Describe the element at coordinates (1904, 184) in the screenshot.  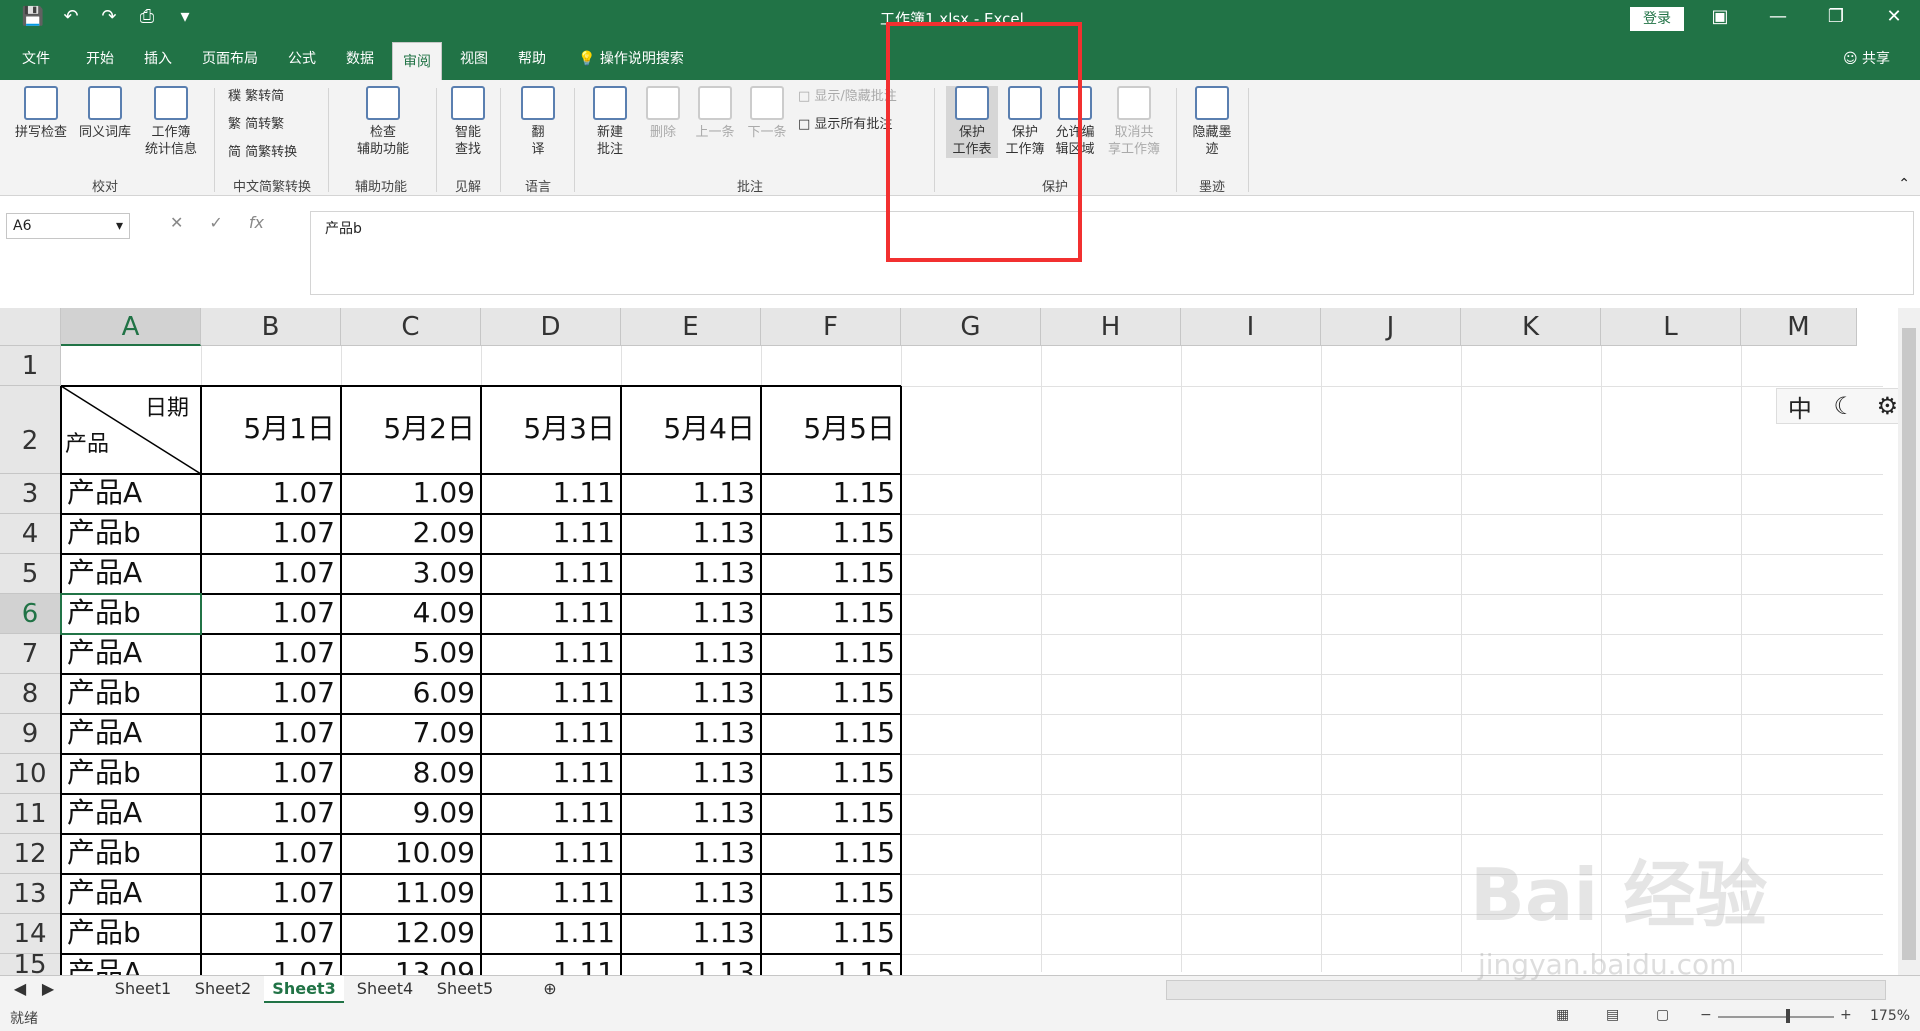
I see `collapse-ribbon-icon: ⌃` at that location.